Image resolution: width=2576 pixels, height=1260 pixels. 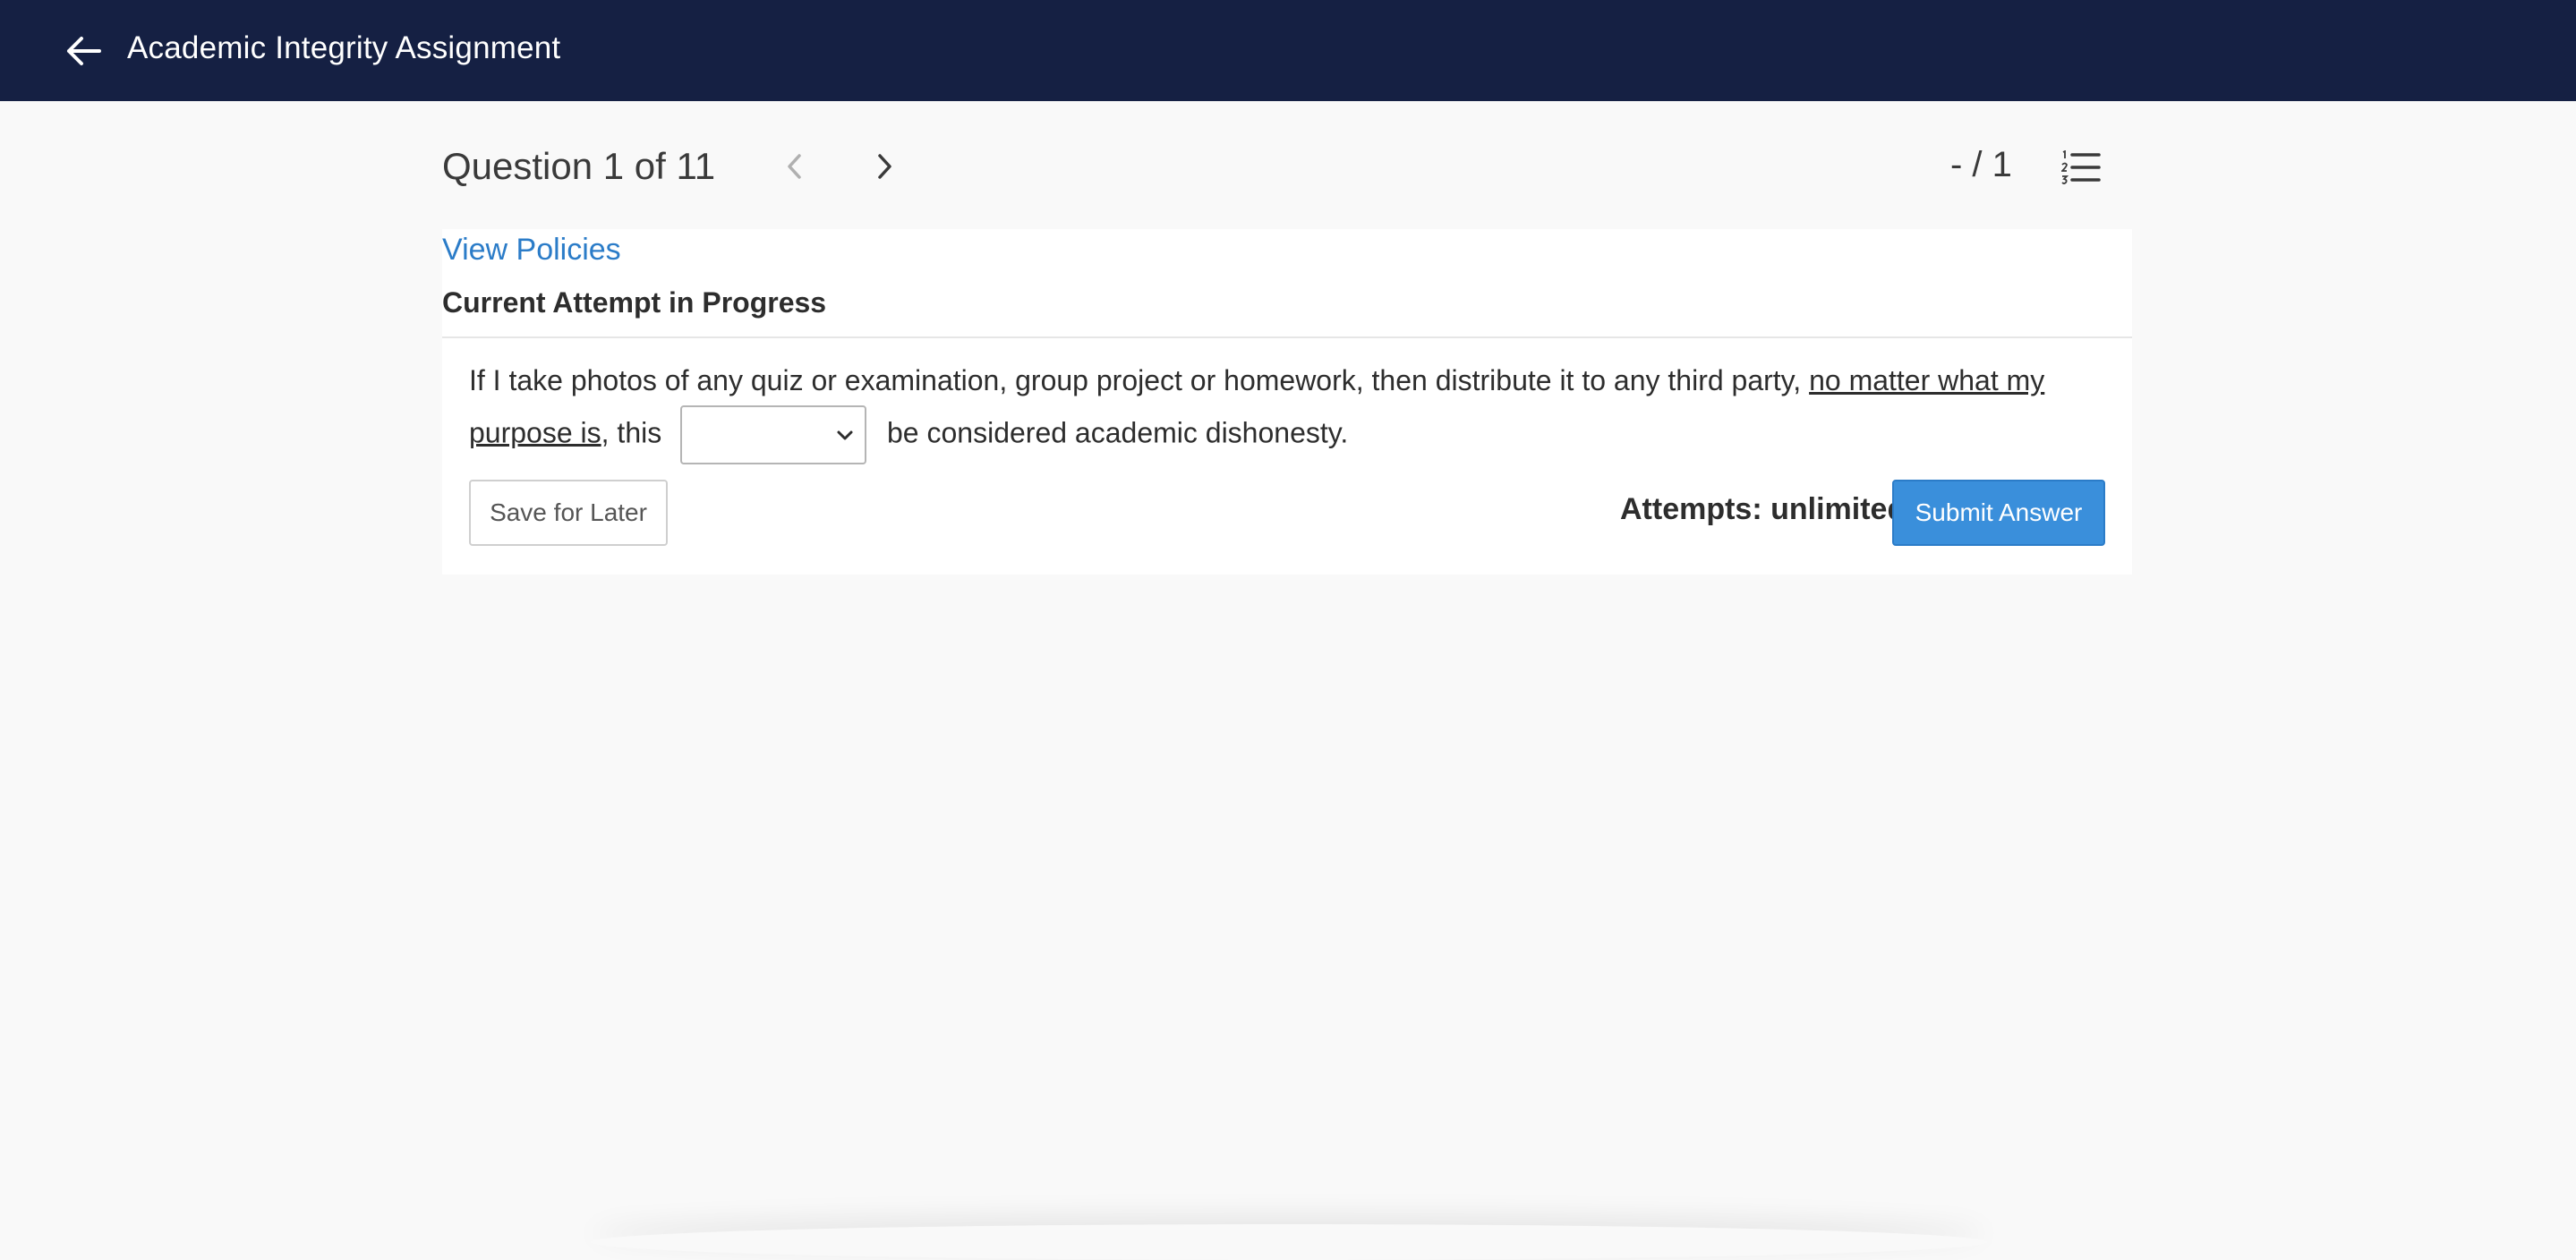 What do you see at coordinates (531, 251) in the screenshot?
I see `view-policies-link: View Policies` at bounding box center [531, 251].